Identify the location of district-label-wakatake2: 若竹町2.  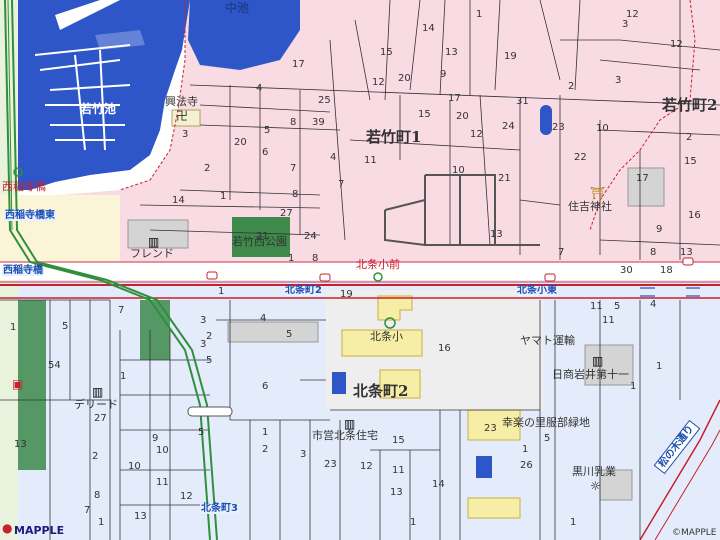
(690, 105).